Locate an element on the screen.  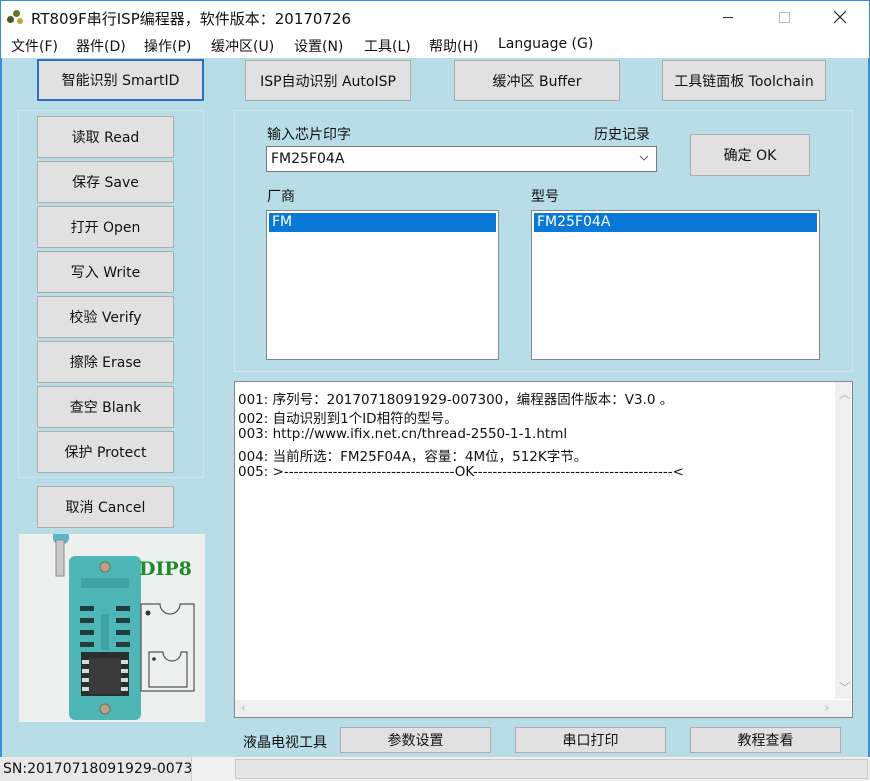
blank-check-button-label: 查空 Blank is located at coordinates (105, 408).